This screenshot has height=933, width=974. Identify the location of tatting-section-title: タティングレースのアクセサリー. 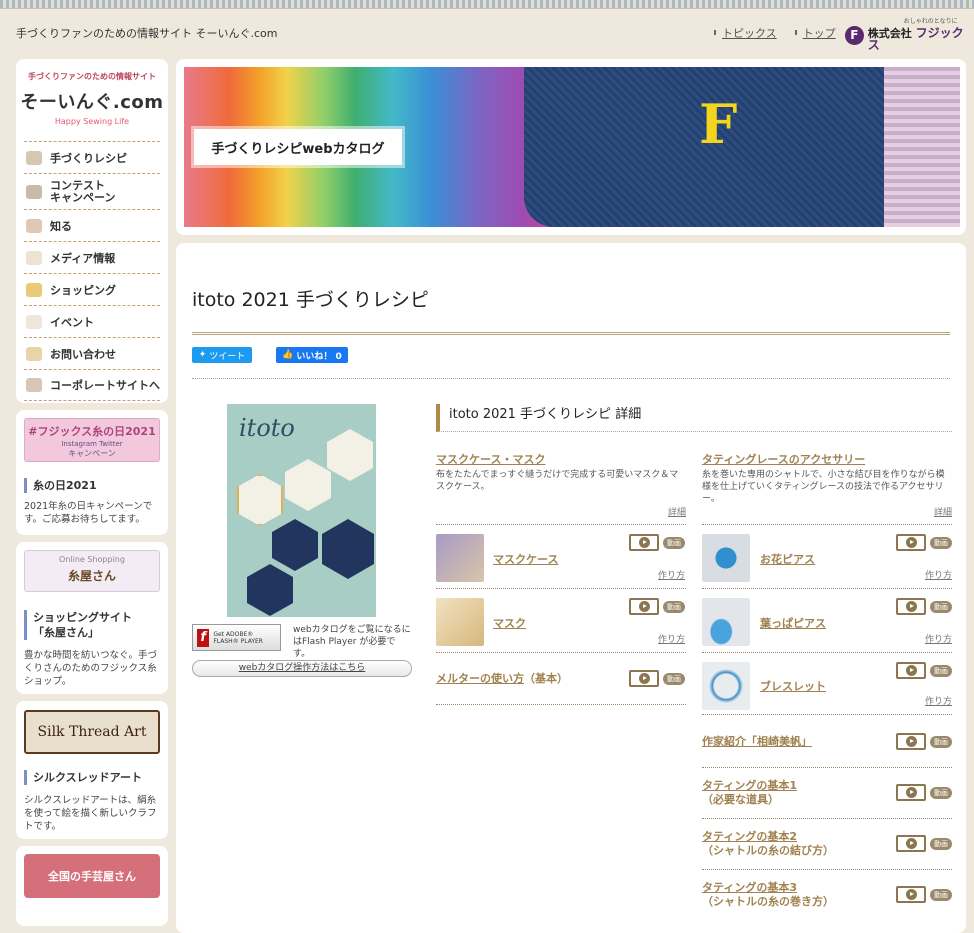
(783, 459).